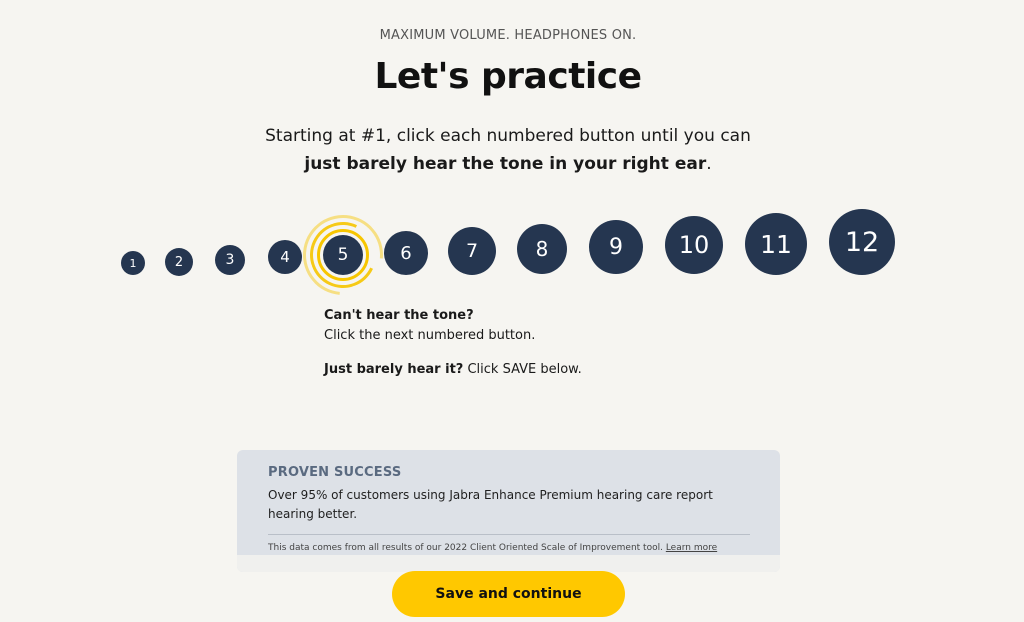 This screenshot has height=622, width=1024. Describe the element at coordinates (343, 255) in the screenshot. I see `tone-button-5: 5` at that location.